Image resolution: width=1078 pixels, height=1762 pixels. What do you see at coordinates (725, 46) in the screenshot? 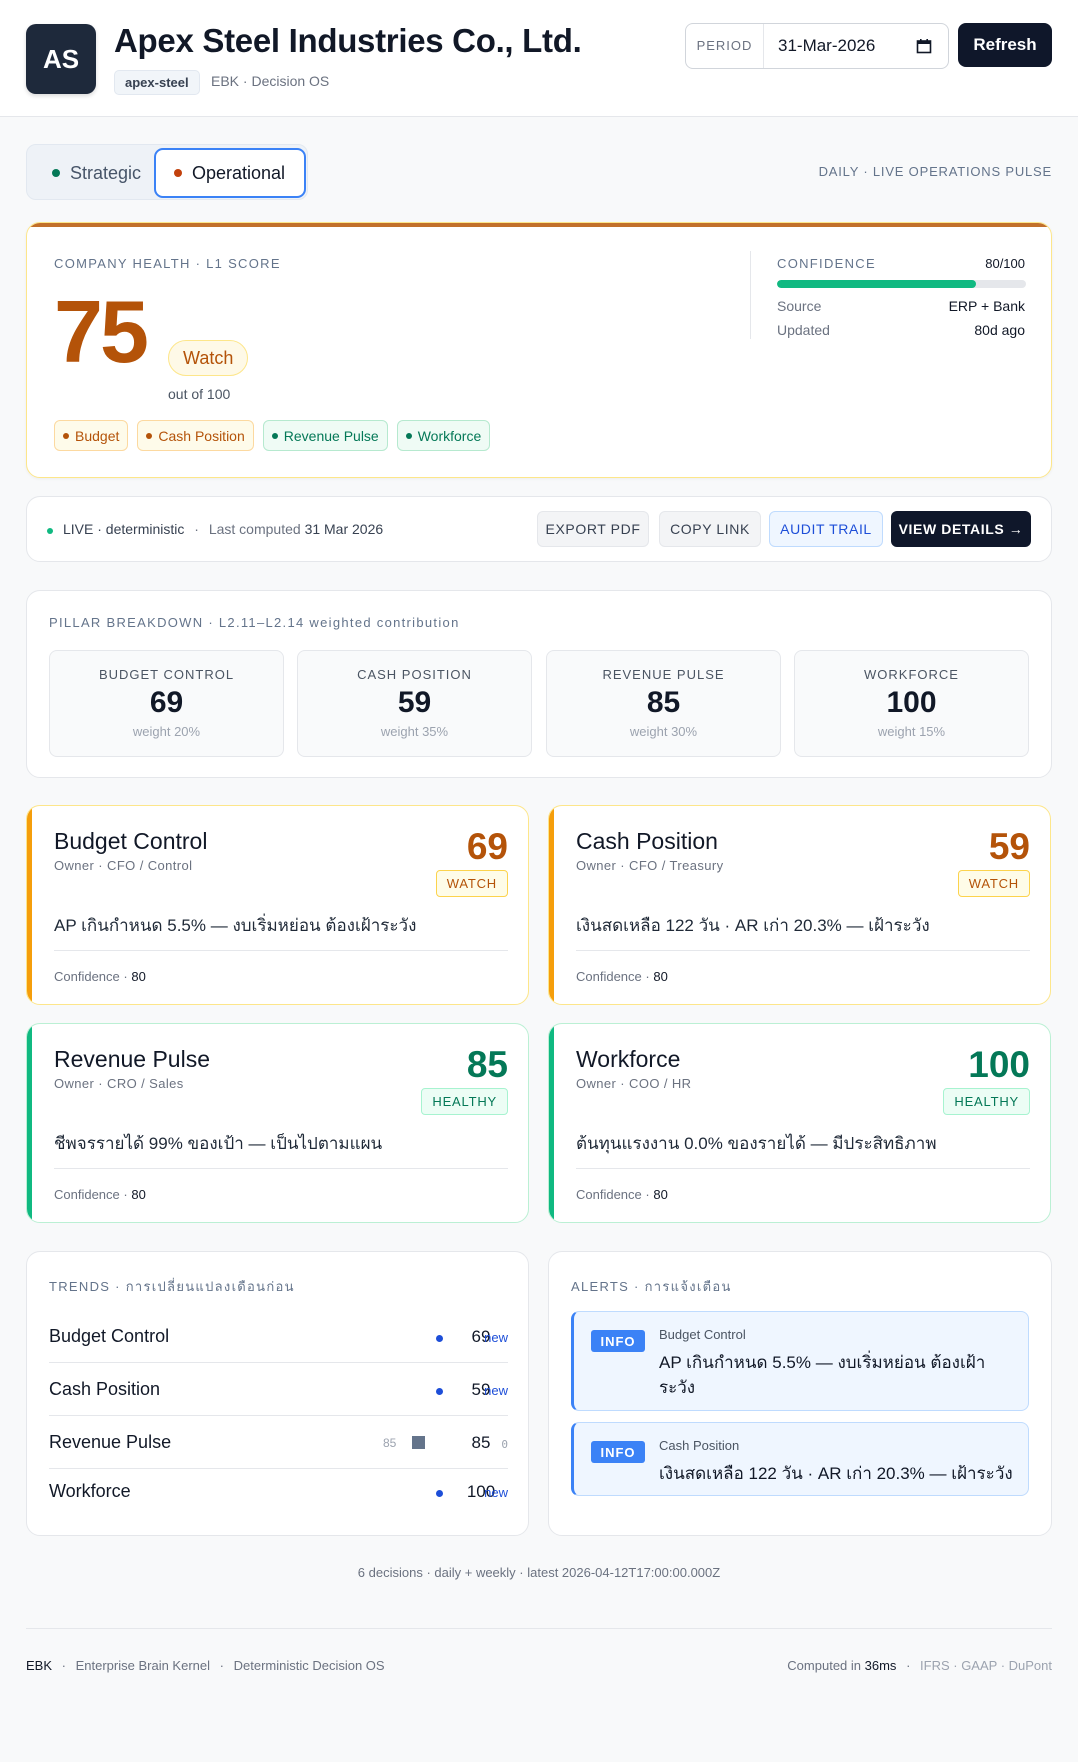
I see `period-label: PERIOD` at bounding box center [725, 46].